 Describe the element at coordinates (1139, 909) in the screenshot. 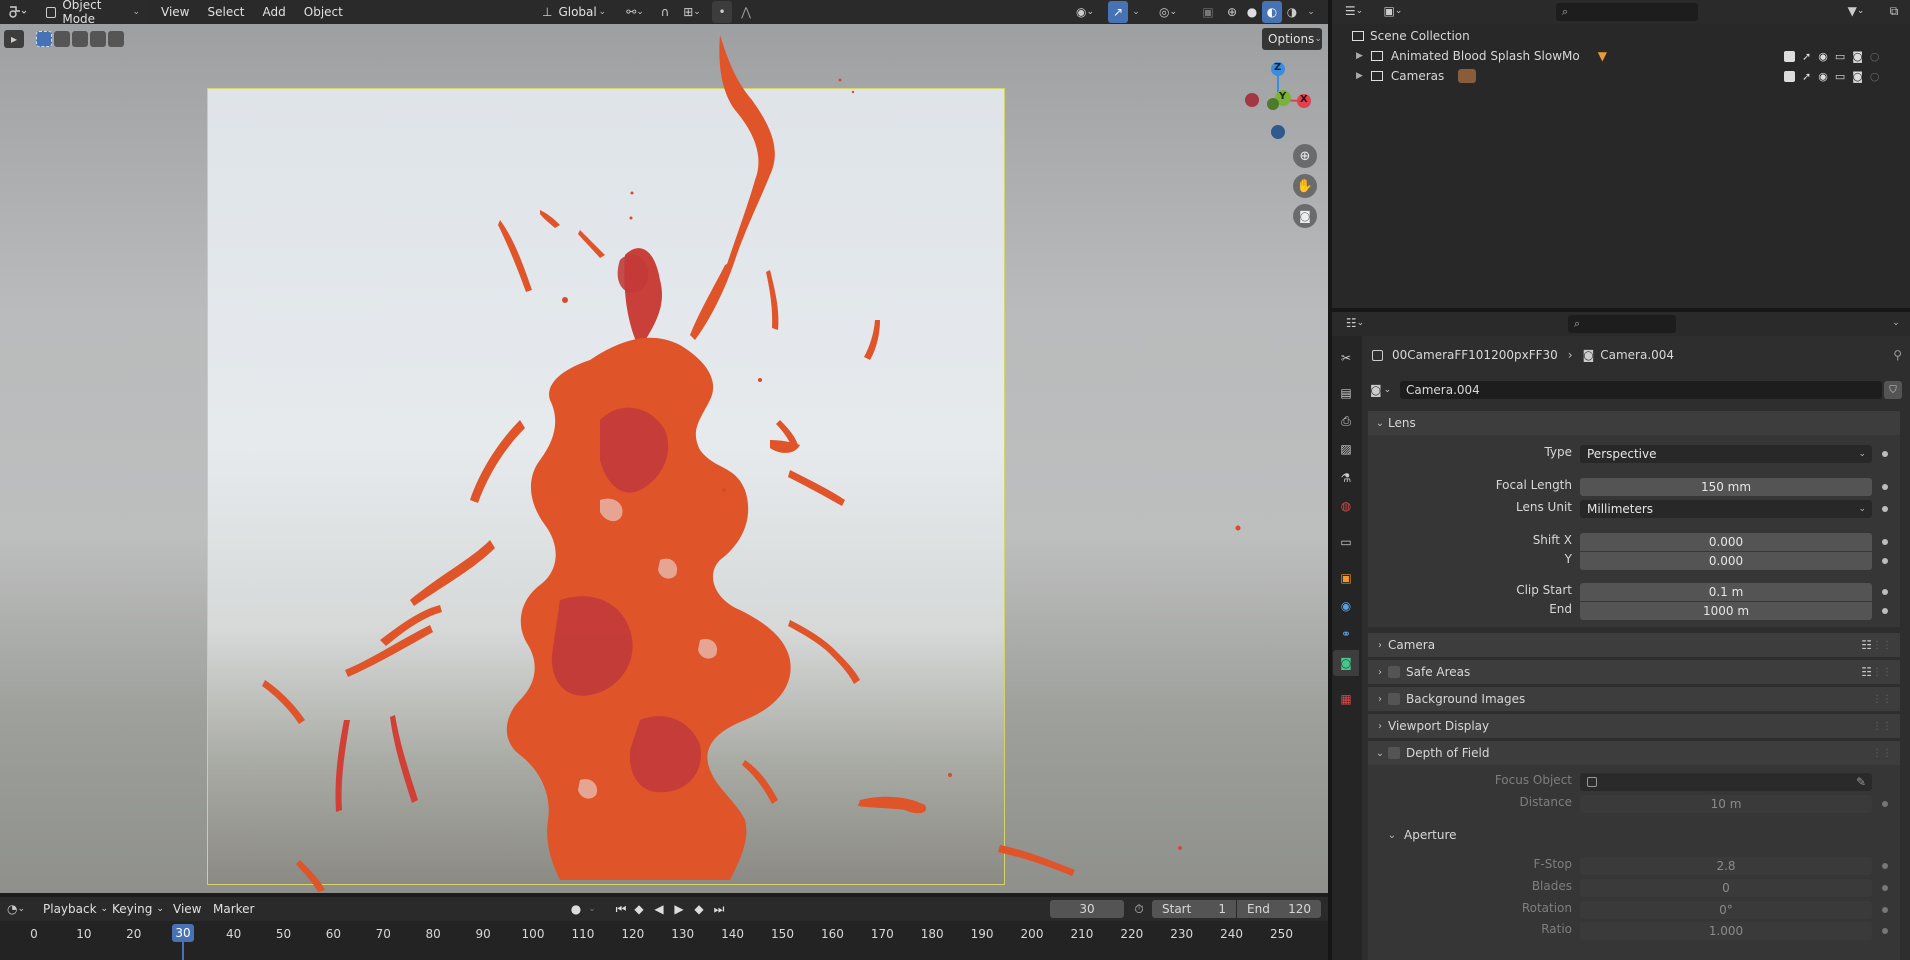

I see `stopwatch-icon: ⏱` at that location.